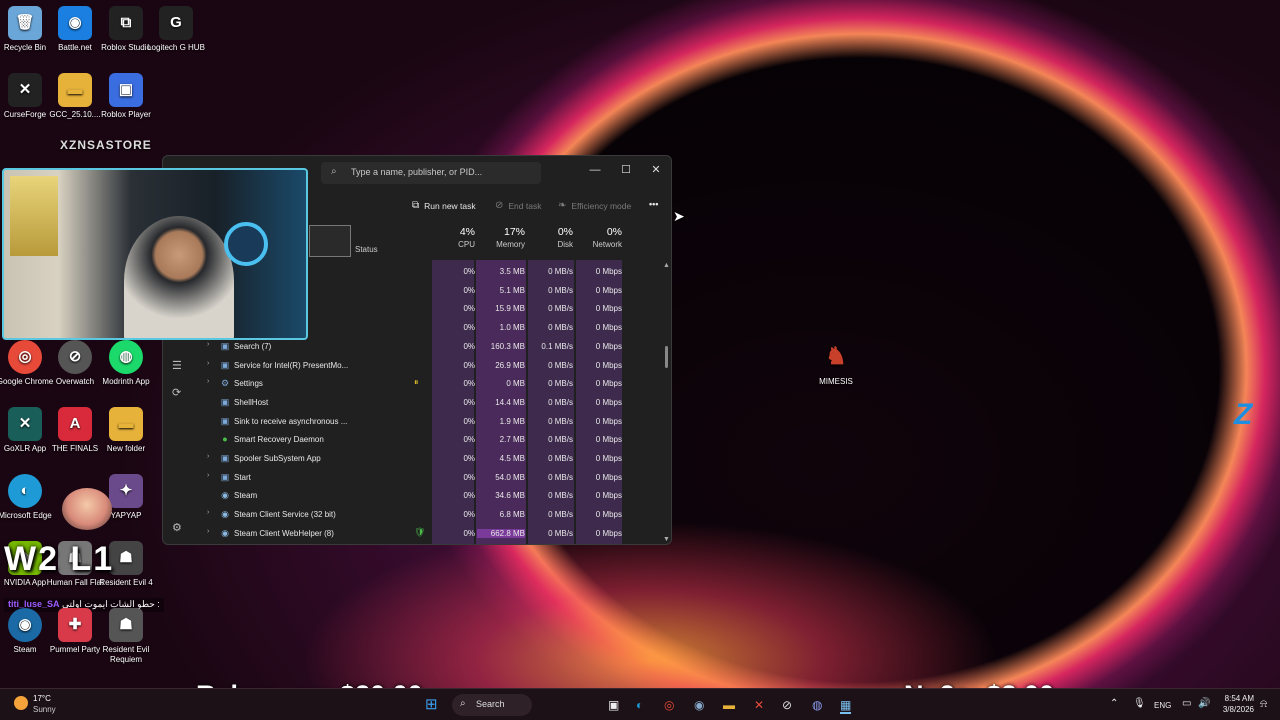 The width and height of the screenshot is (1280, 720). I want to click on cpu-column-header: 4% CPU, so click(454, 243).